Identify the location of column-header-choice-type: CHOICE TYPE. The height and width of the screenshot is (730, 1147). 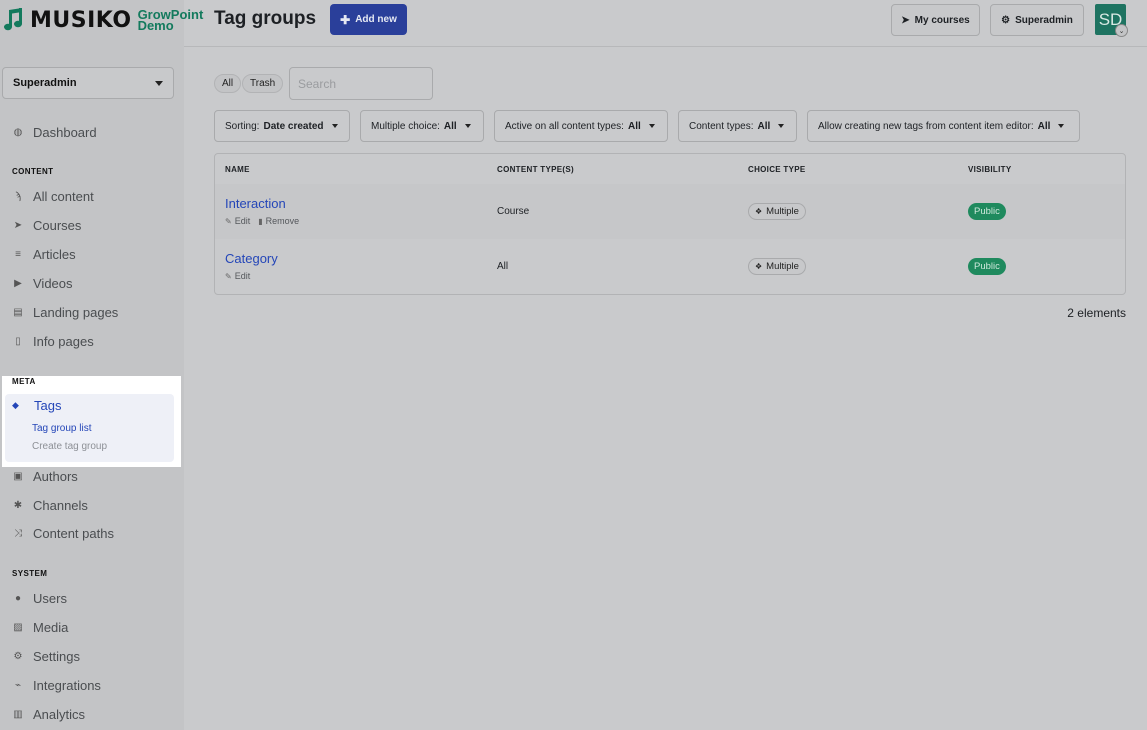
(777, 169).